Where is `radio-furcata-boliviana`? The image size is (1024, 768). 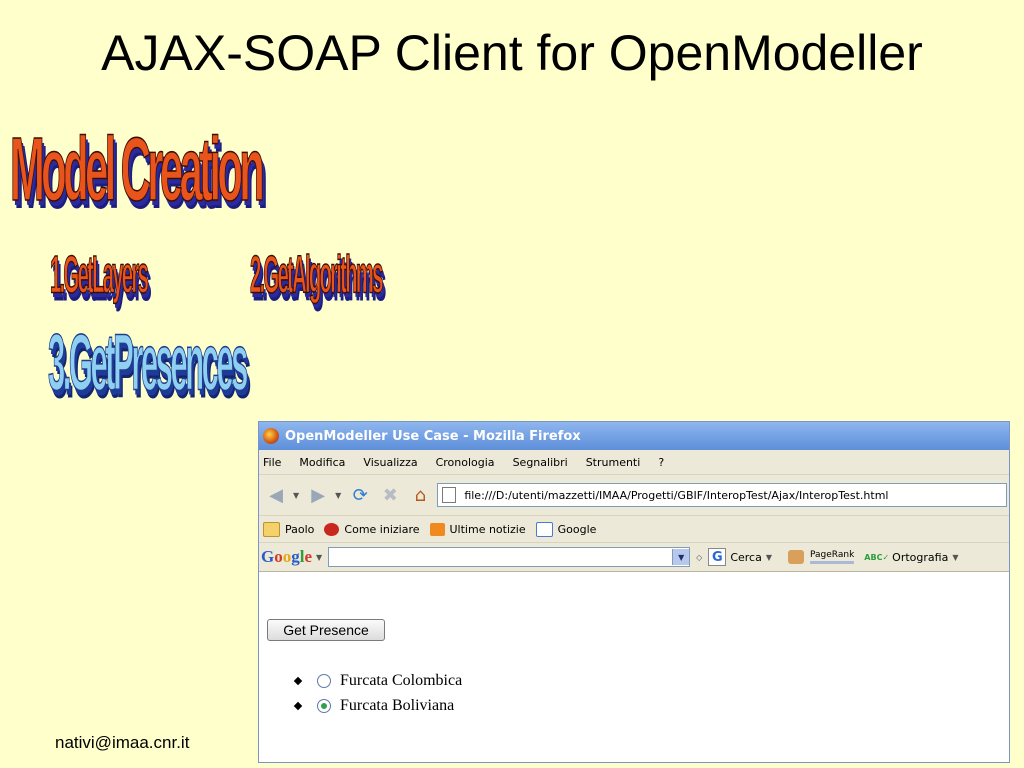 radio-furcata-boliviana is located at coordinates (324, 705).